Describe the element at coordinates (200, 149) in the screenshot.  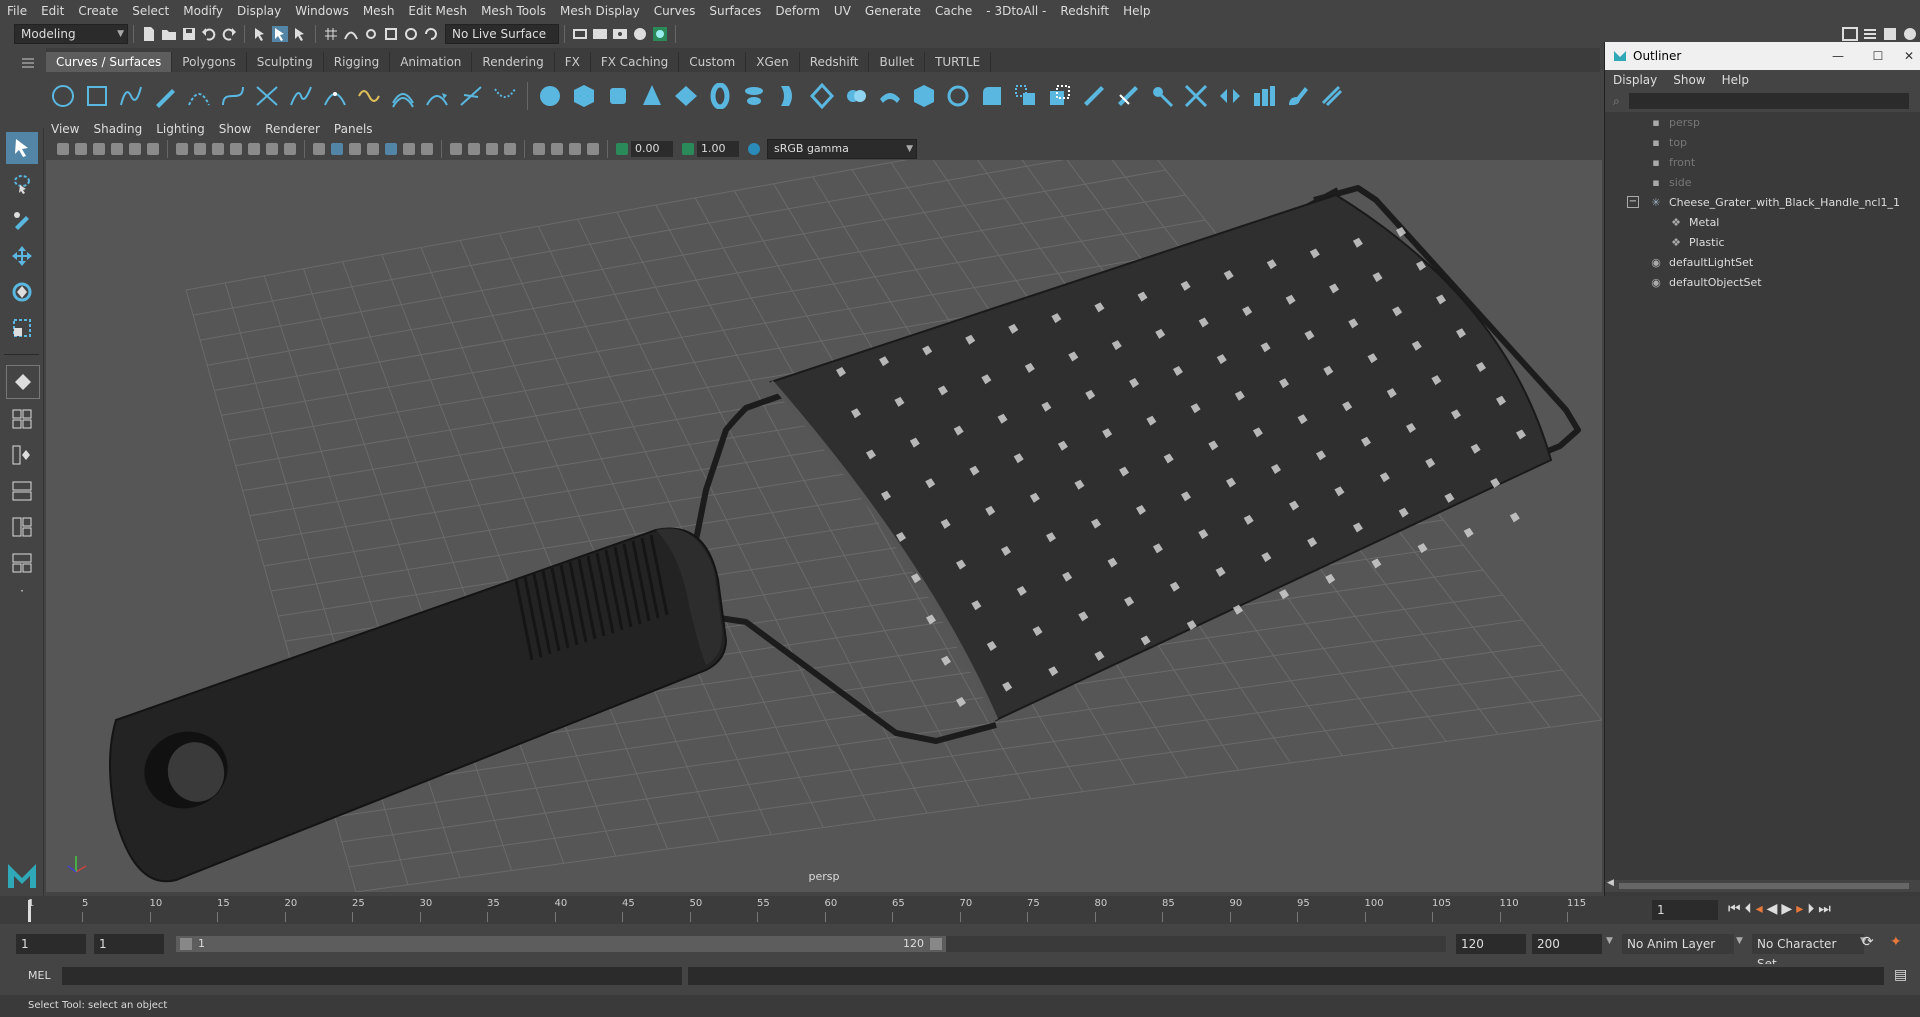
I see `film-gate-icon` at that location.